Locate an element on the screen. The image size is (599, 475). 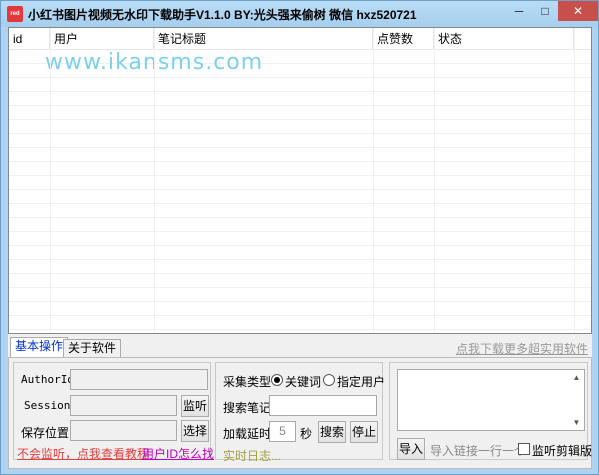
find-userid-link: 用户ID怎么找 is located at coordinates (178, 453).